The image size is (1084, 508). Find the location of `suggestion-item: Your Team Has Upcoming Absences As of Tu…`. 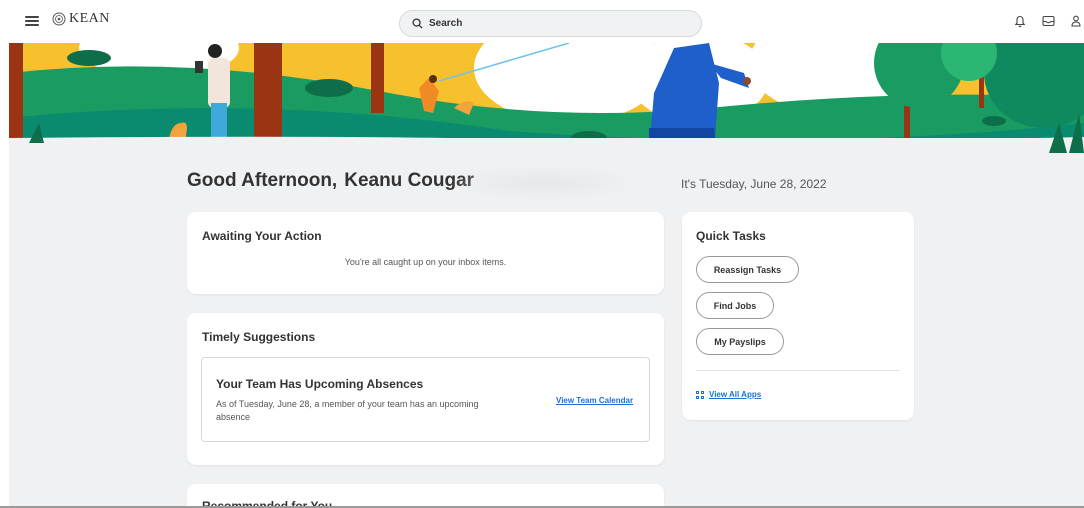

suggestion-item: Your Team Has Upcoming Absences As of Tu… is located at coordinates (425, 399).